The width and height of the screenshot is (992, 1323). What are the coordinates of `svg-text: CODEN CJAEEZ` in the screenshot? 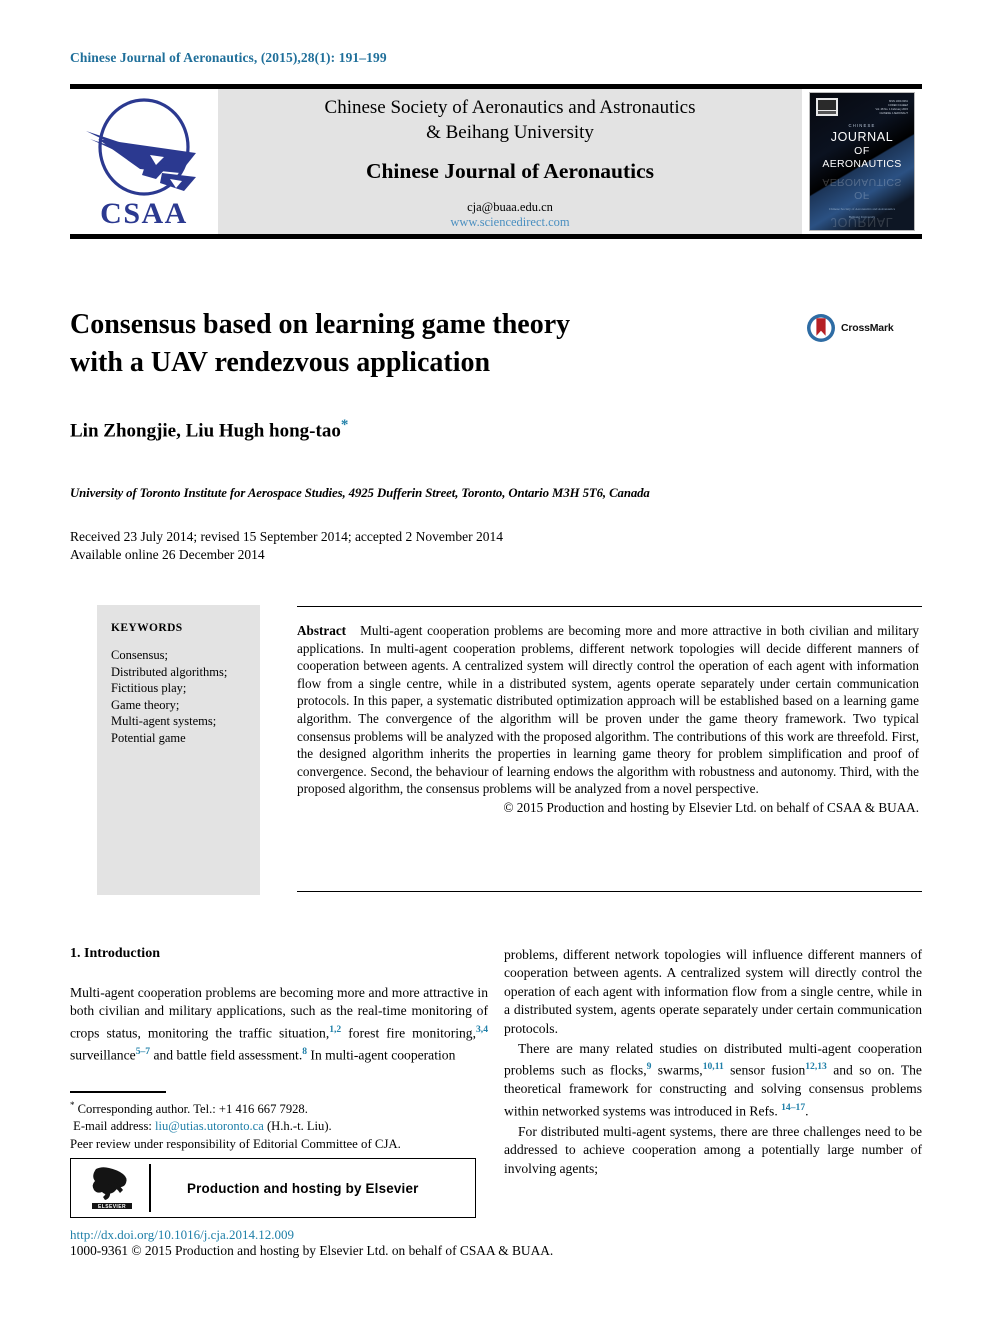 It's located at (898, 105).